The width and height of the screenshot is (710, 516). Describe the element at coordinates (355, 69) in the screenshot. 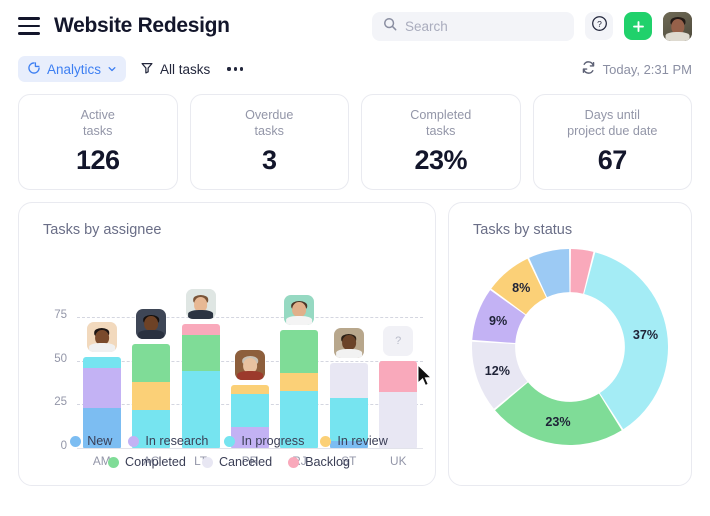

I see `toolbar: Analytics All tasks Today, 2:31 PM` at that location.